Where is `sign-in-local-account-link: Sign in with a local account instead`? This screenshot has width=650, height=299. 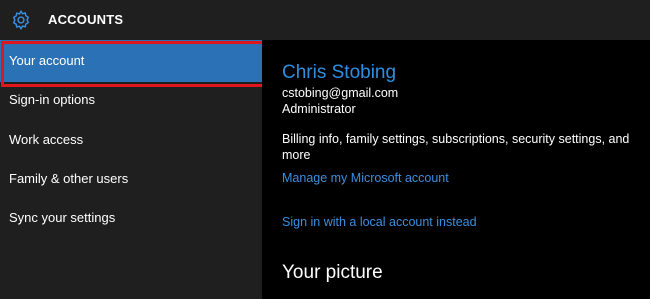 sign-in-local-account-link: Sign in with a local account instead is located at coordinates (379, 222).